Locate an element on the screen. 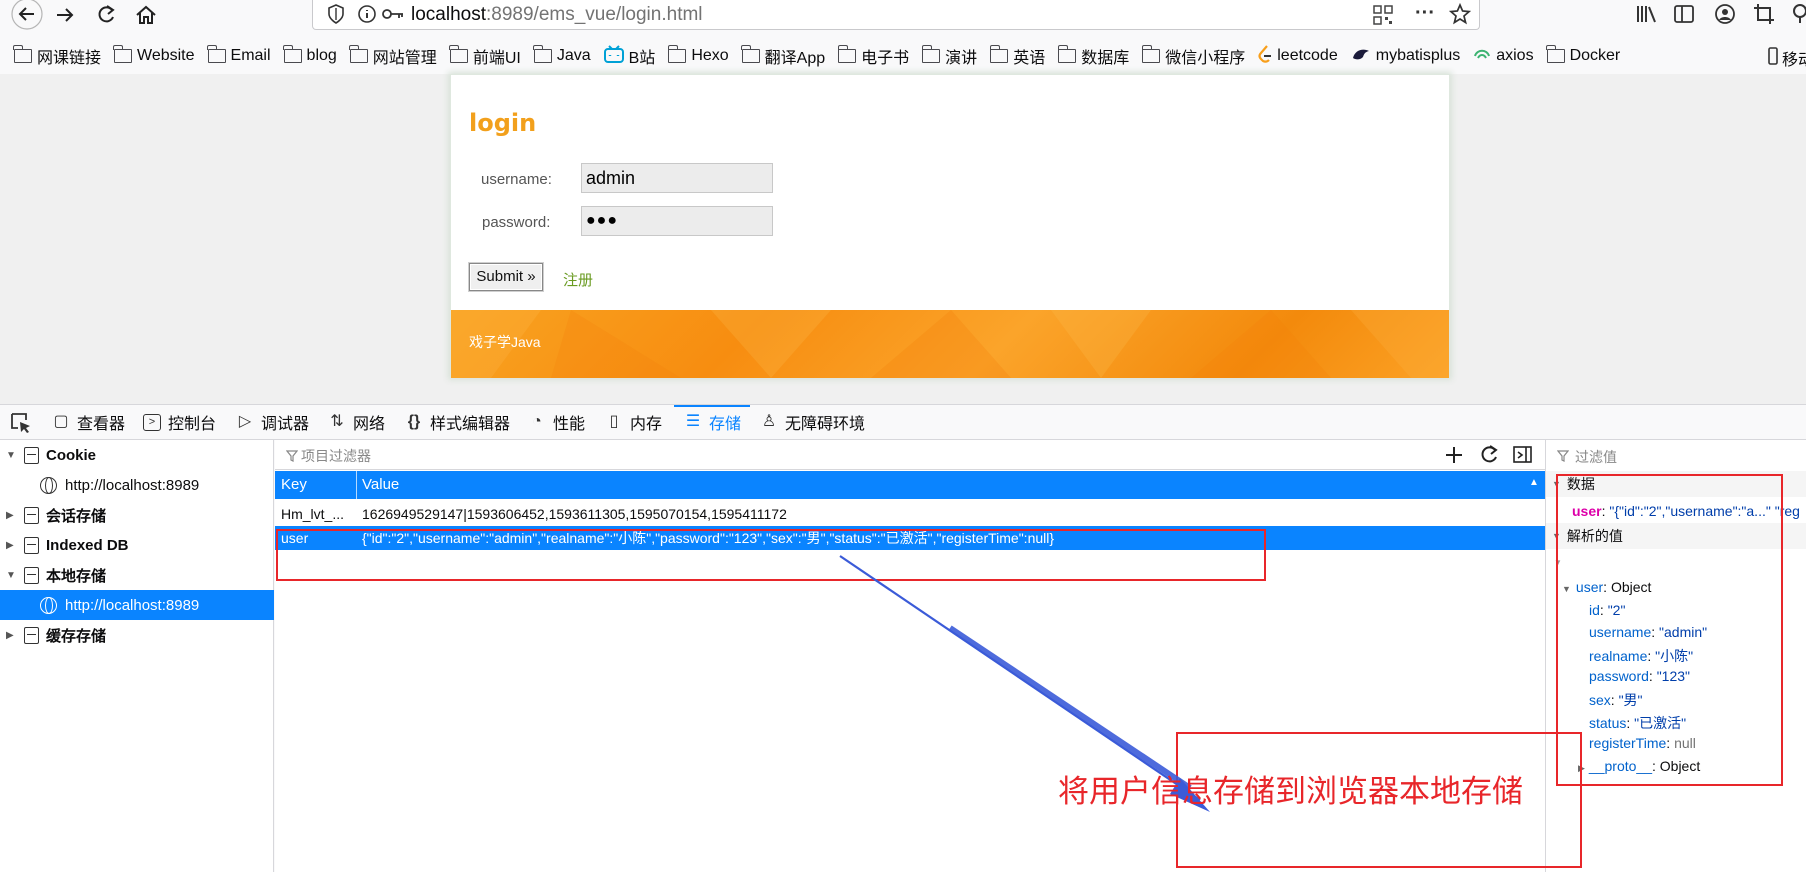 The image size is (1806, 872). username-input: admin is located at coordinates (677, 178).